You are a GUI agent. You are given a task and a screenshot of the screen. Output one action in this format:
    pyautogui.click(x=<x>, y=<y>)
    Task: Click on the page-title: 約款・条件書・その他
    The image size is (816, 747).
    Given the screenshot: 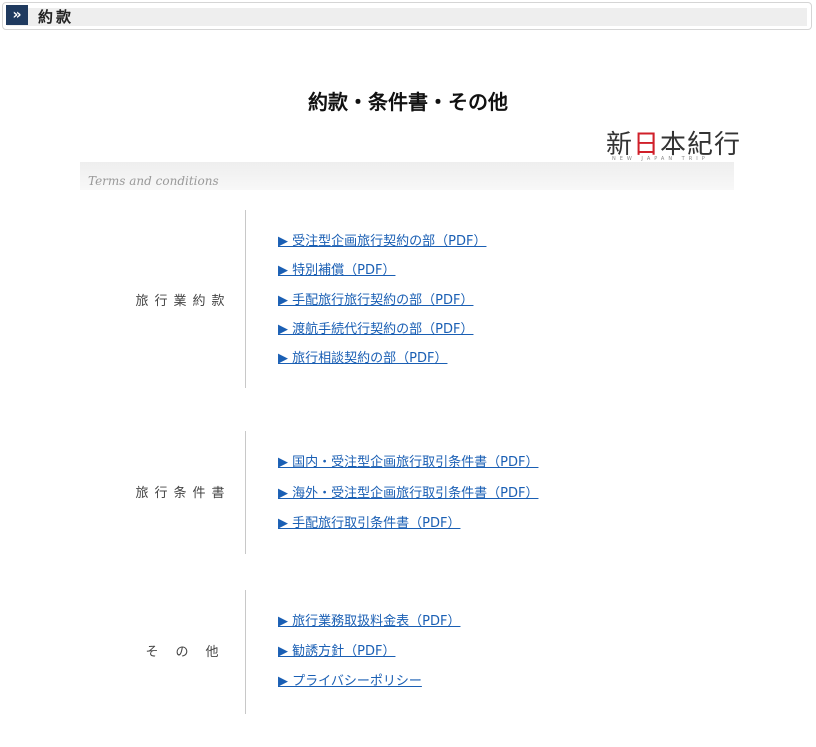 What is the action you would take?
    pyautogui.click(x=408, y=102)
    